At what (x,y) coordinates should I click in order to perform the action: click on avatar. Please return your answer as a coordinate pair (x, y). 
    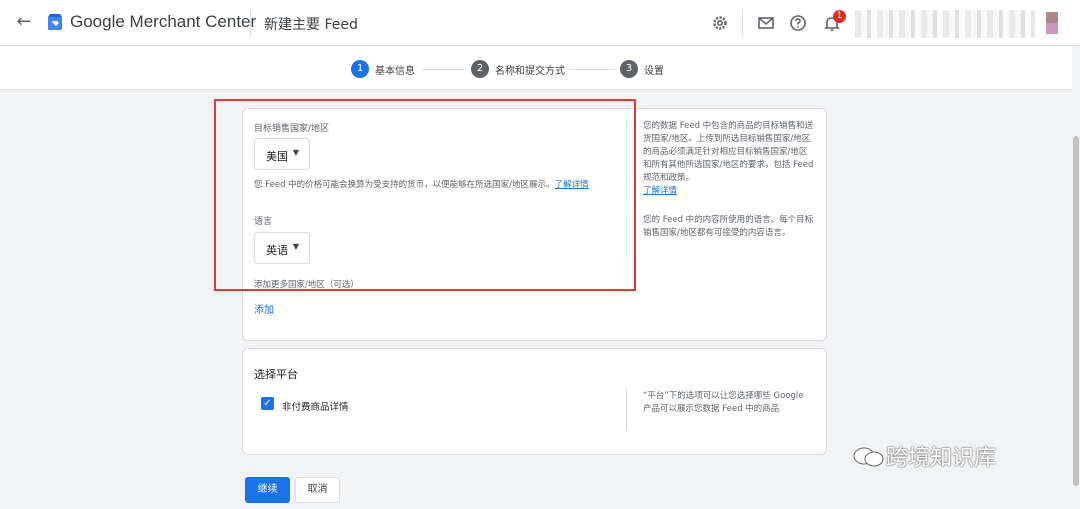
    Looking at the image, I should click on (1052, 23).